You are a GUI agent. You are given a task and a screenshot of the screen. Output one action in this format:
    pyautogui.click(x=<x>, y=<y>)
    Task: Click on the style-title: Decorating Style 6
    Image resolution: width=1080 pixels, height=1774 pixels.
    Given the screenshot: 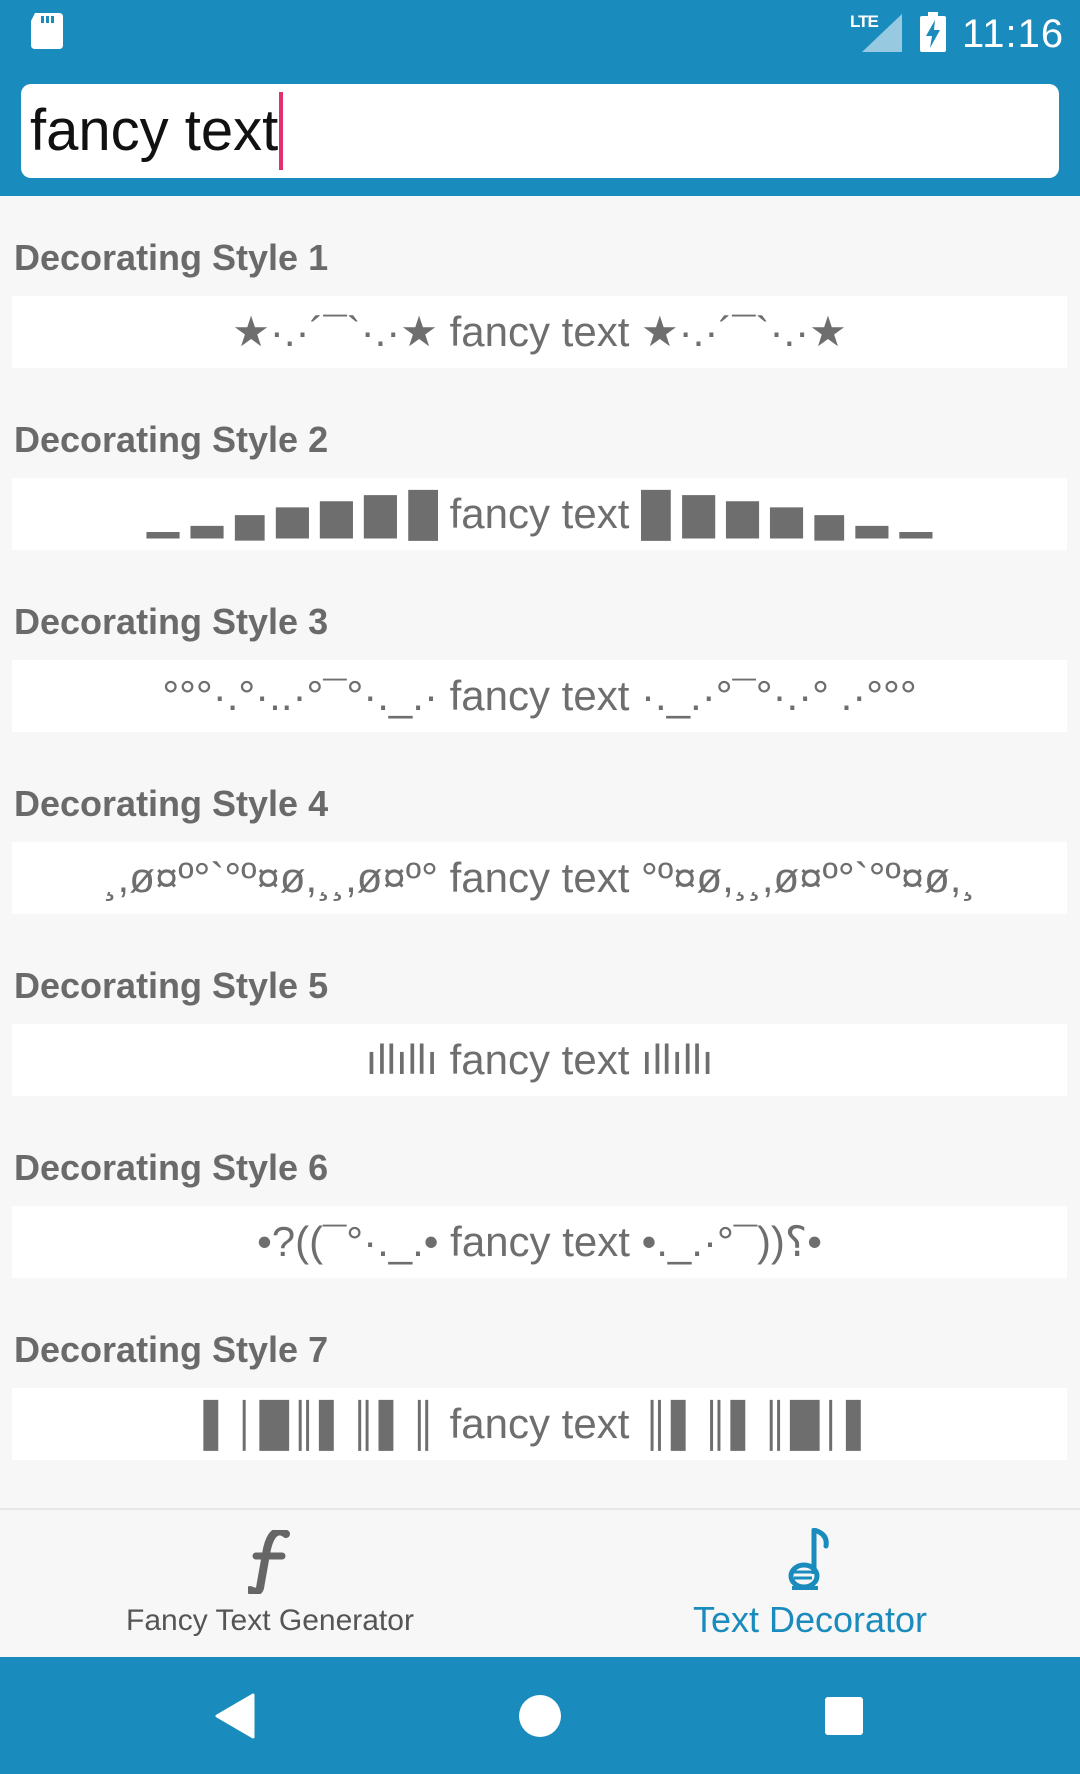 What is the action you would take?
    pyautogui.click(x=171, y=1167)
    